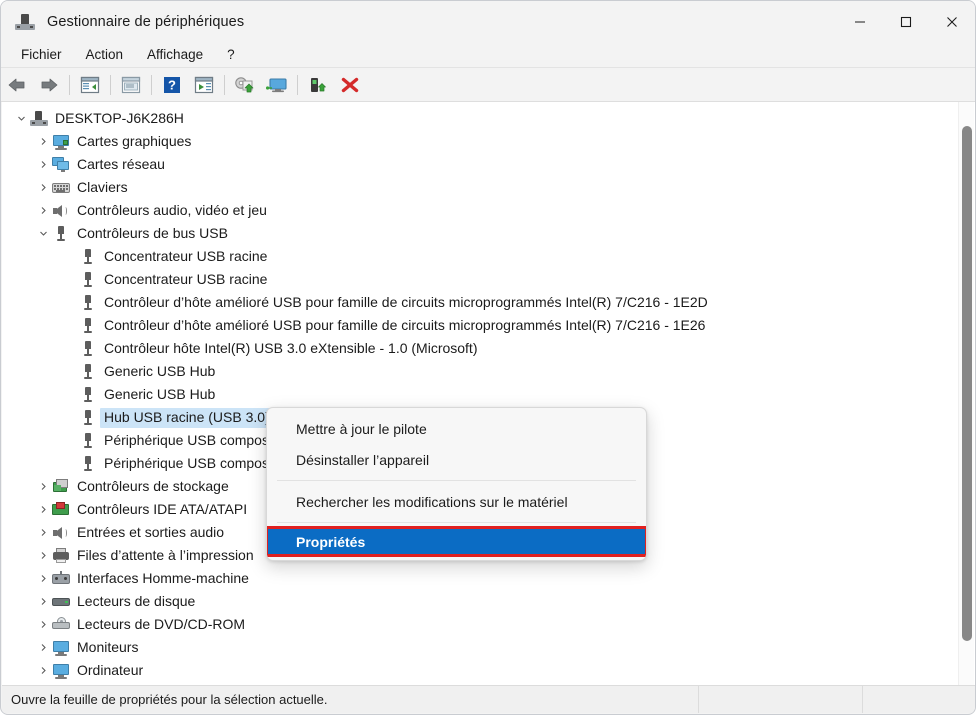 Image resolution: width=976 pixels, height=715 pixels. Describe the element at coordinates (488, 210) in the screenshot. I see `tree-item-sound-video-game-controllers: Contrôleurs audio, vidéo et jeu` at that location.